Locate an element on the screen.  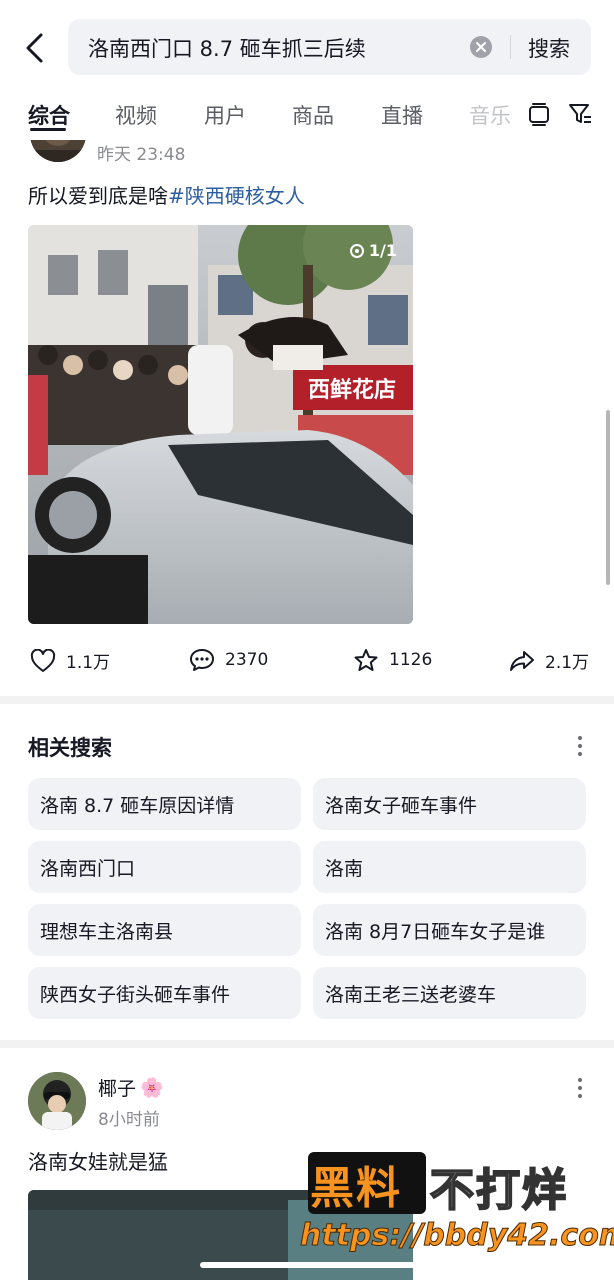
comment-icon is located at coordinates (202, 660).